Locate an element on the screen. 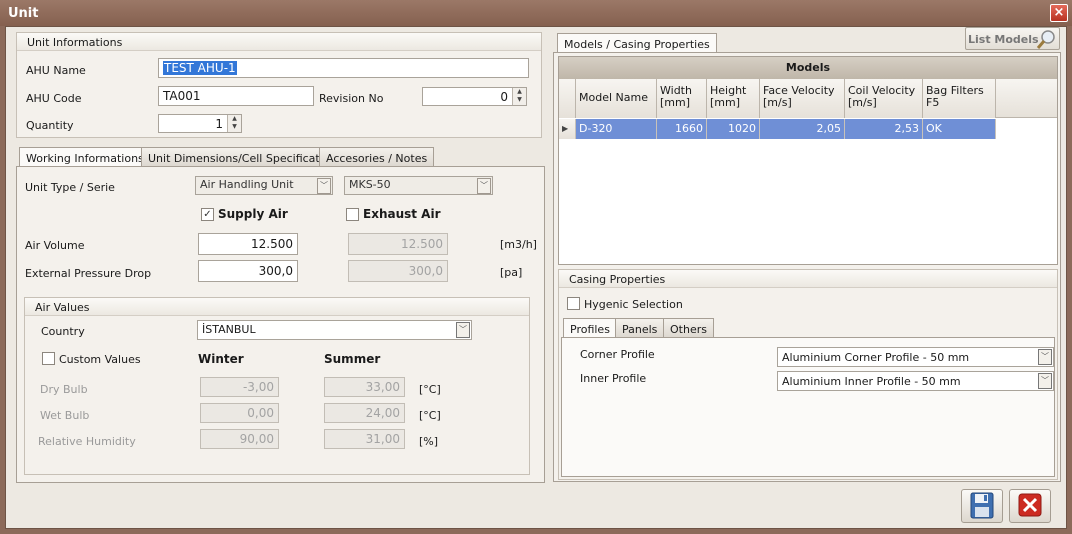  list-models-button: List Models is located at coordinates (1012, 38).